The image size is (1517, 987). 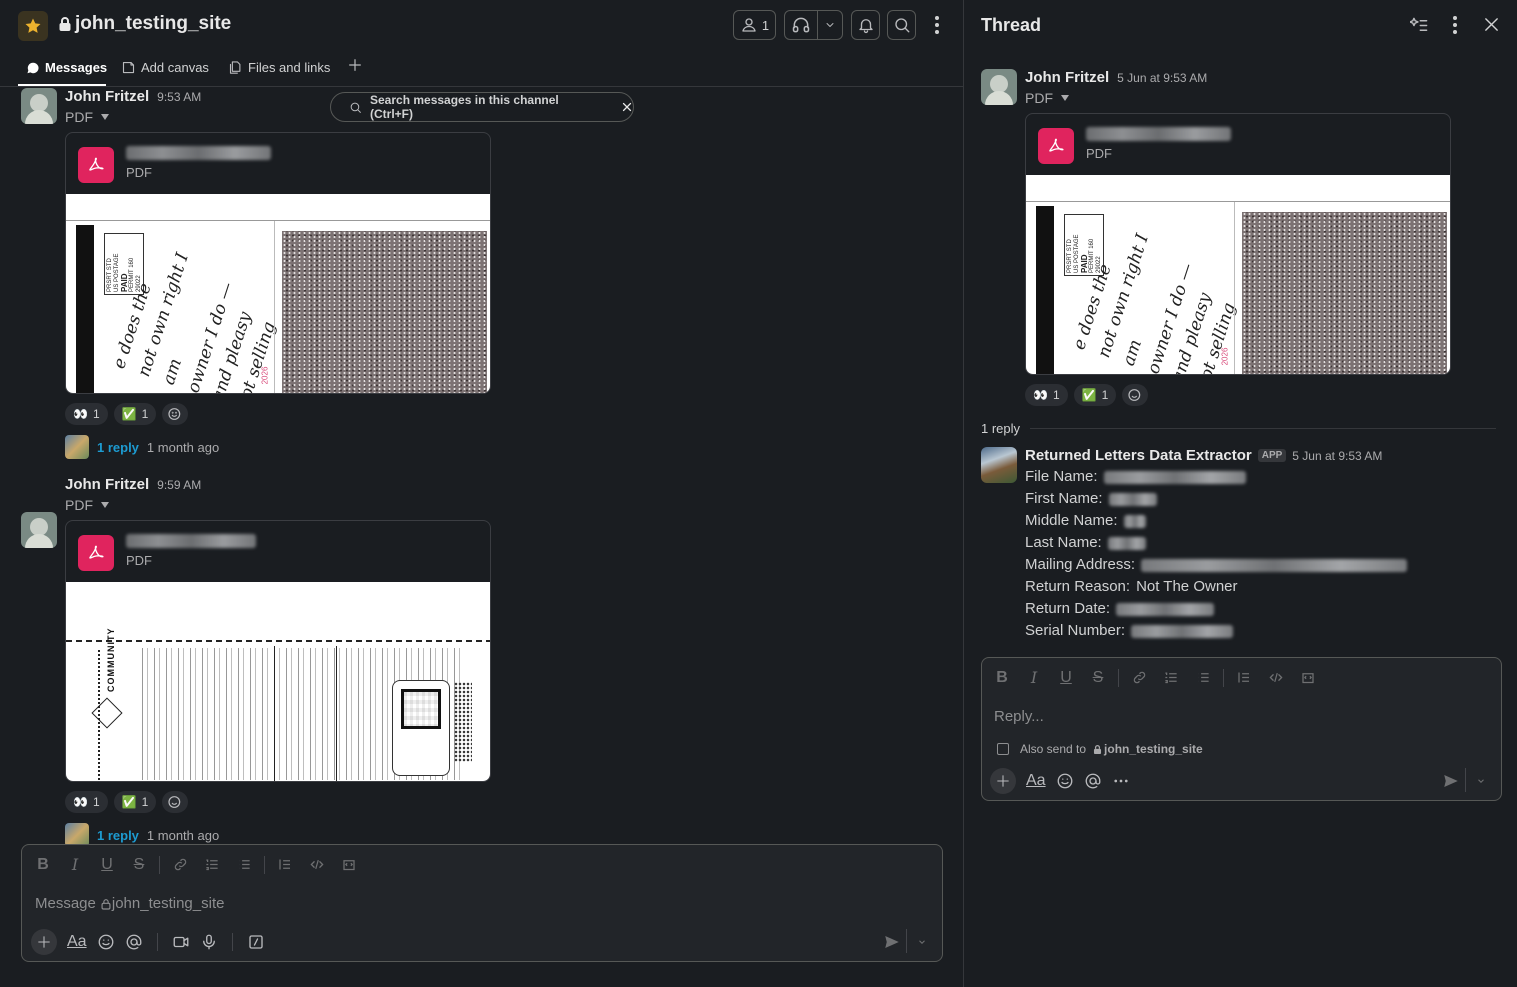 I want to click on field-label: Last Name:, so click(x=1063, y=542).